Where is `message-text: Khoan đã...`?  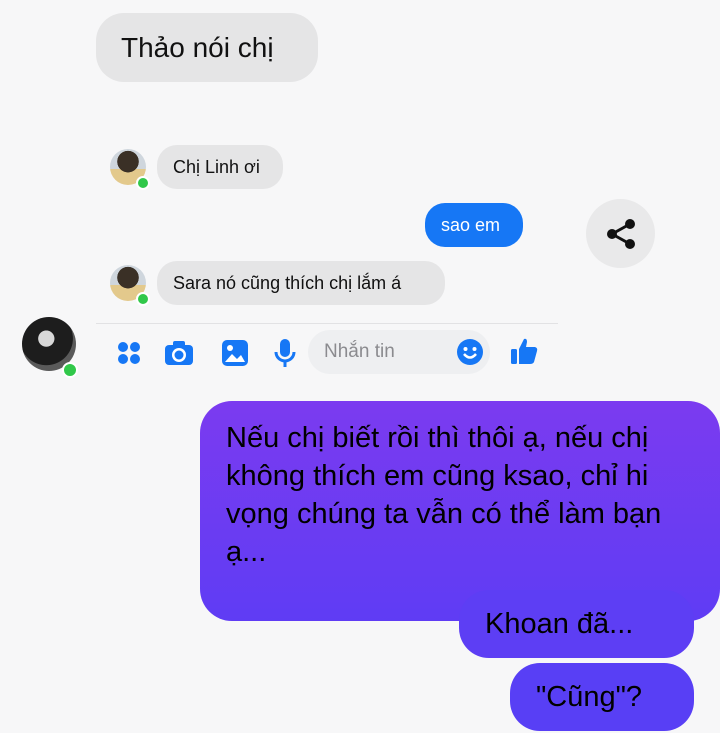 message-text: Khoan đã... is located at coordinates (559, 623).